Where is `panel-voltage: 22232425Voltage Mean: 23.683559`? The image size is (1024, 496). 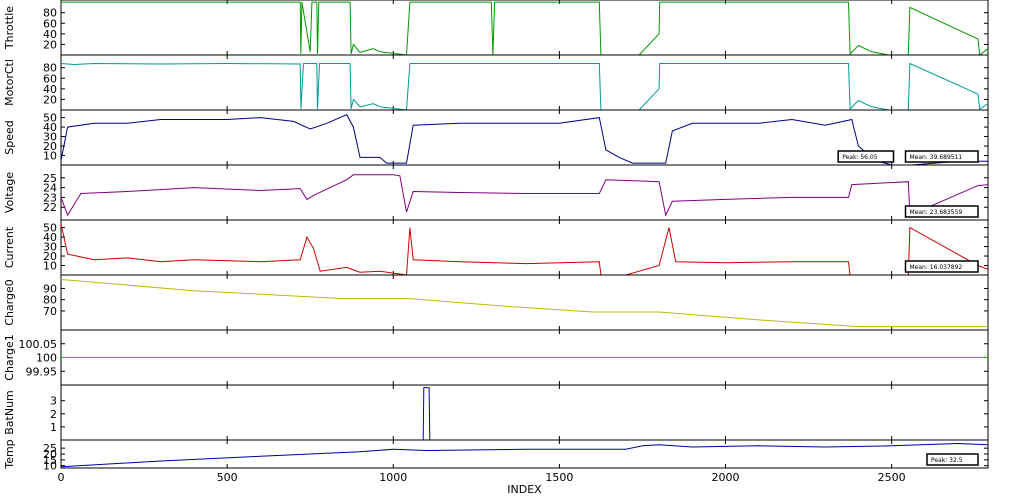 panel-voltage: 22232425Voltage Mean: 23.683559 is located at coordinates (496, 192).